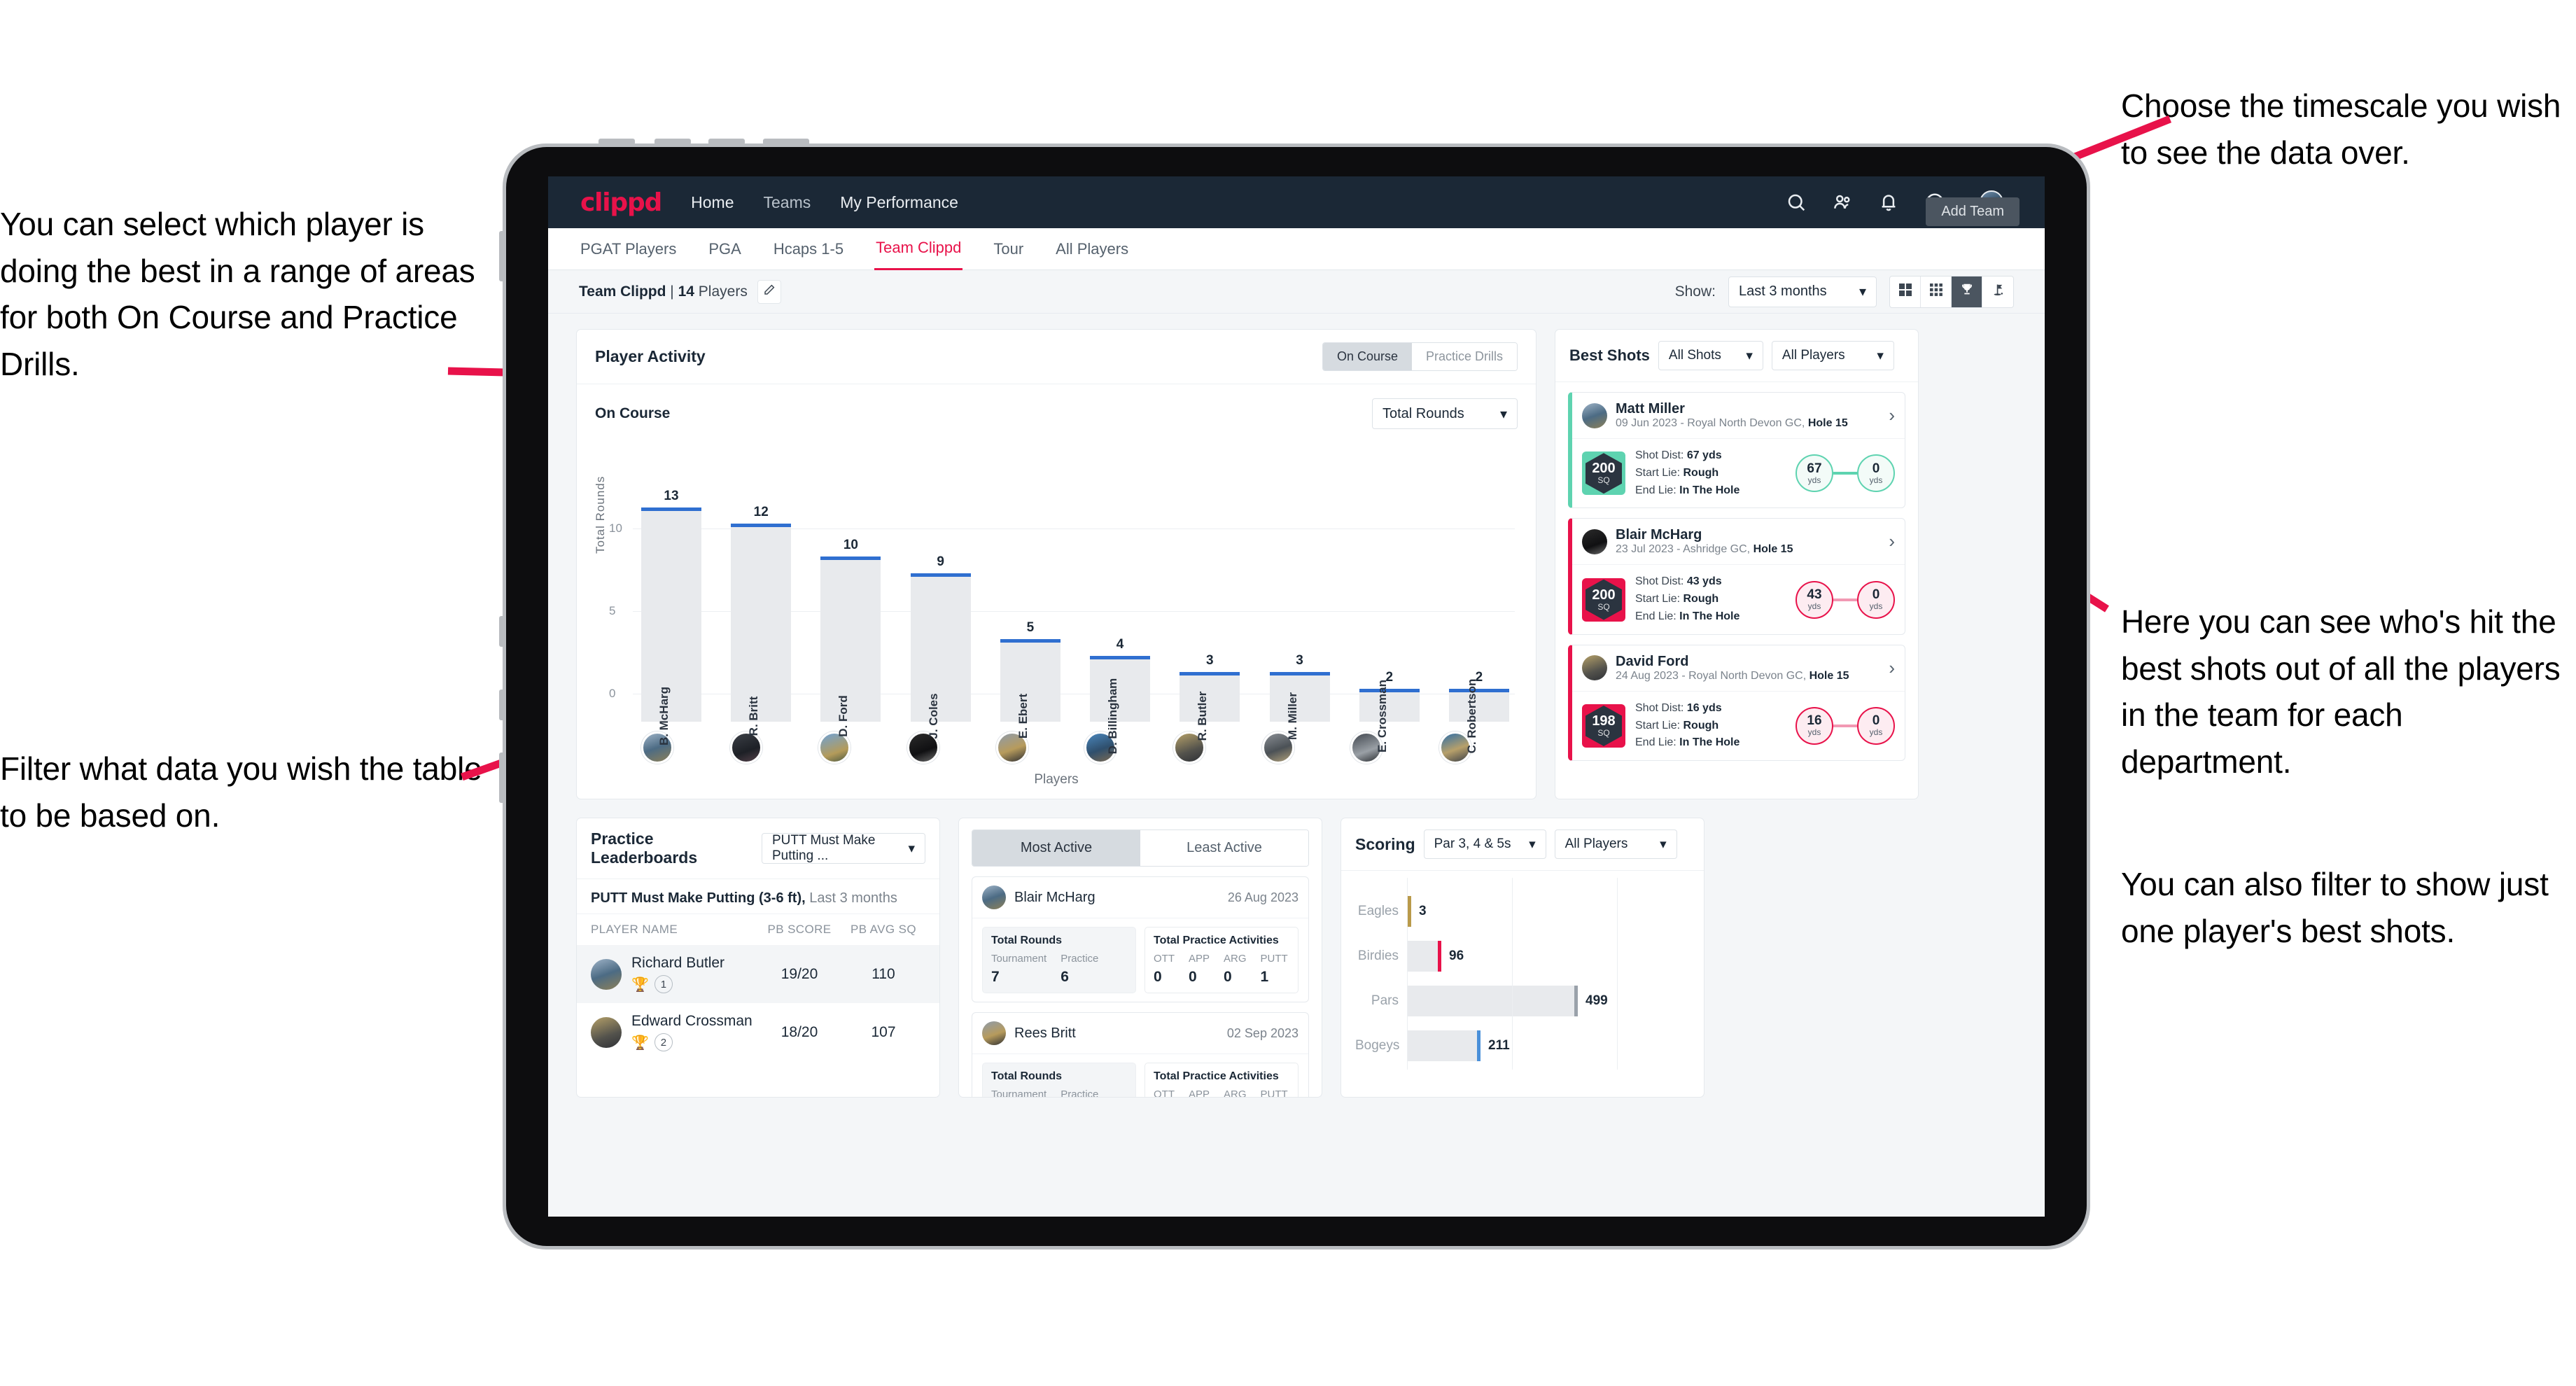 The height and width of the screenshot is (1386, 2576). I want to click on best-shot-player-name: Blair McHarg, so click(1659, 535).